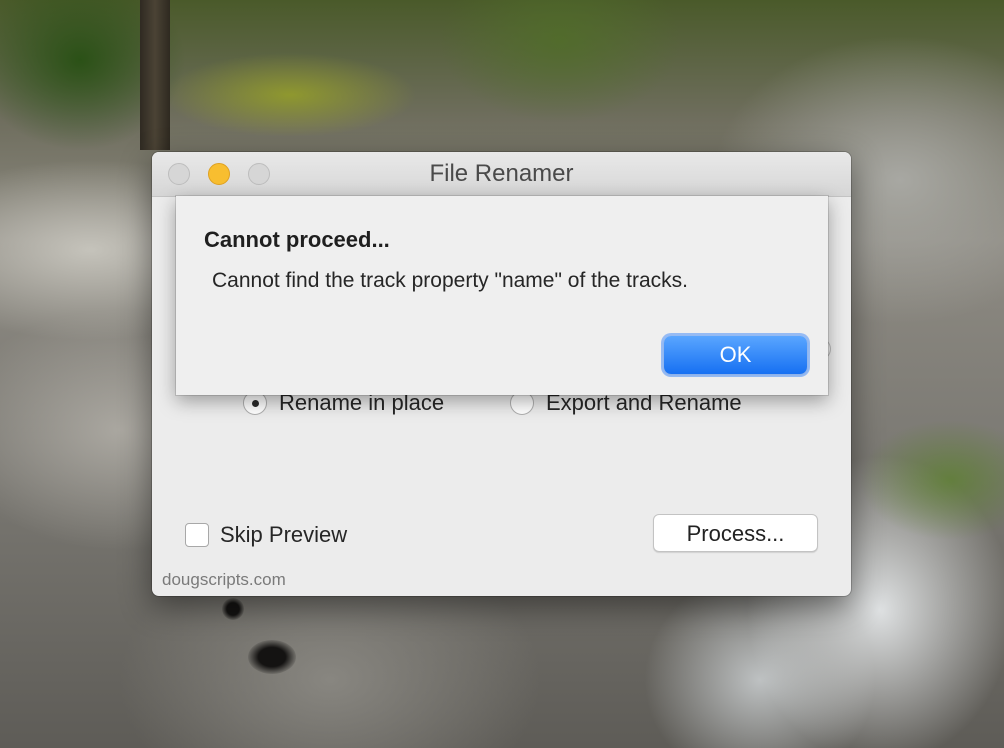 The image size is (1004, 748). I want to click on skip-preview-option: Skip Preview, so click(266, 535).